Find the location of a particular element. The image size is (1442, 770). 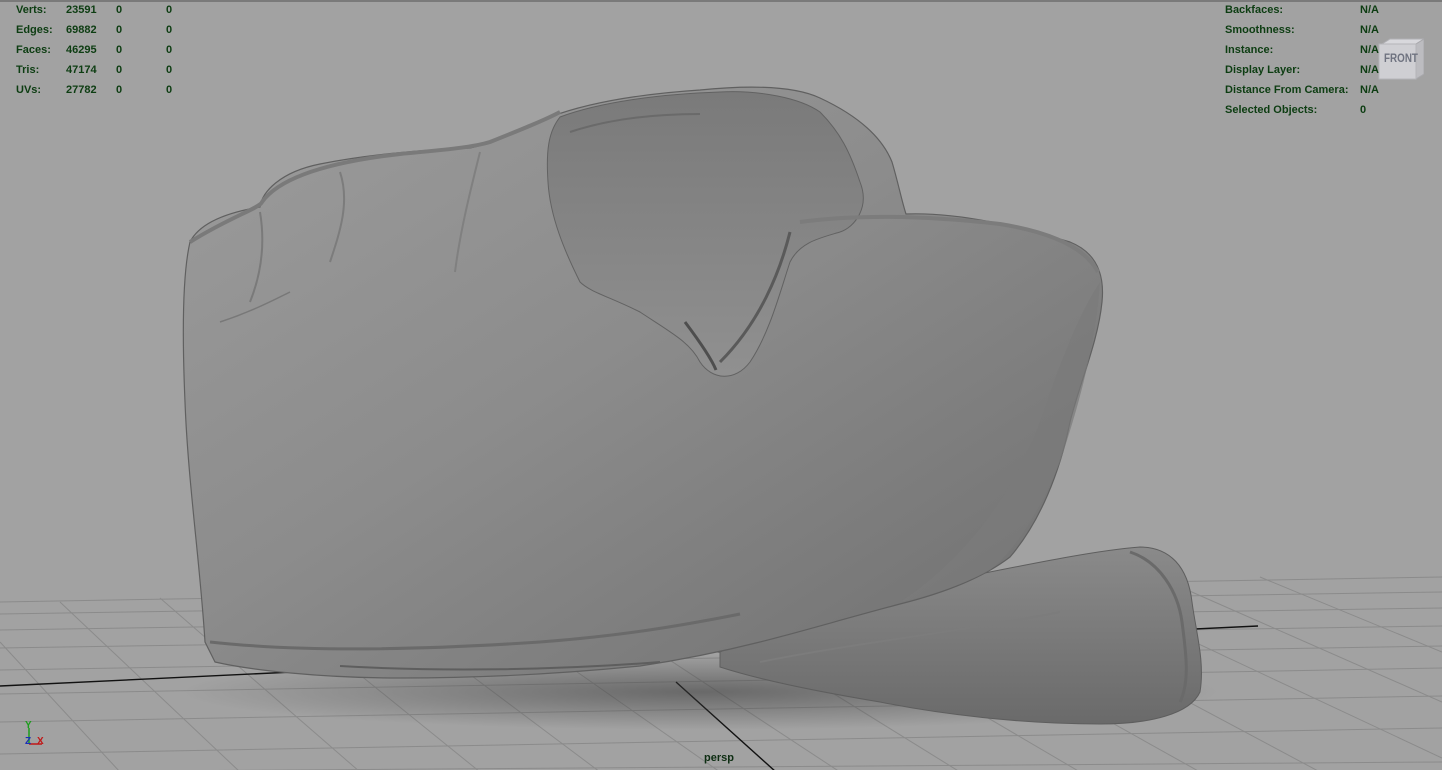

hud-value: 23591 is located at coordinates (81, 10).